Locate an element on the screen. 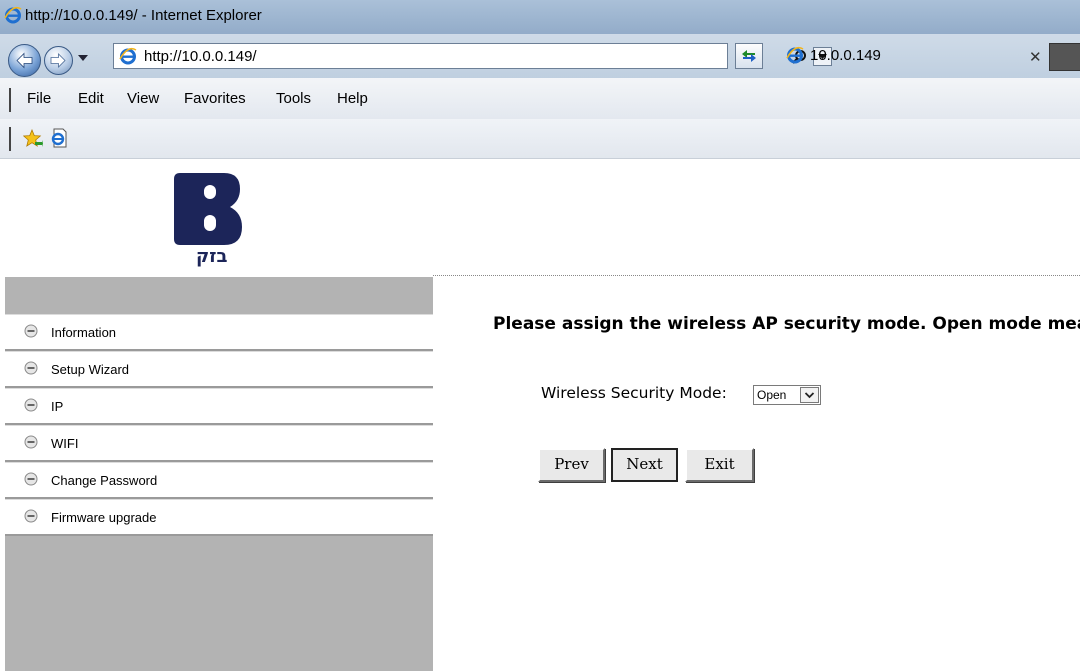 The image size is (1080, 671). refresh-button is located at coordinates (749, 56).